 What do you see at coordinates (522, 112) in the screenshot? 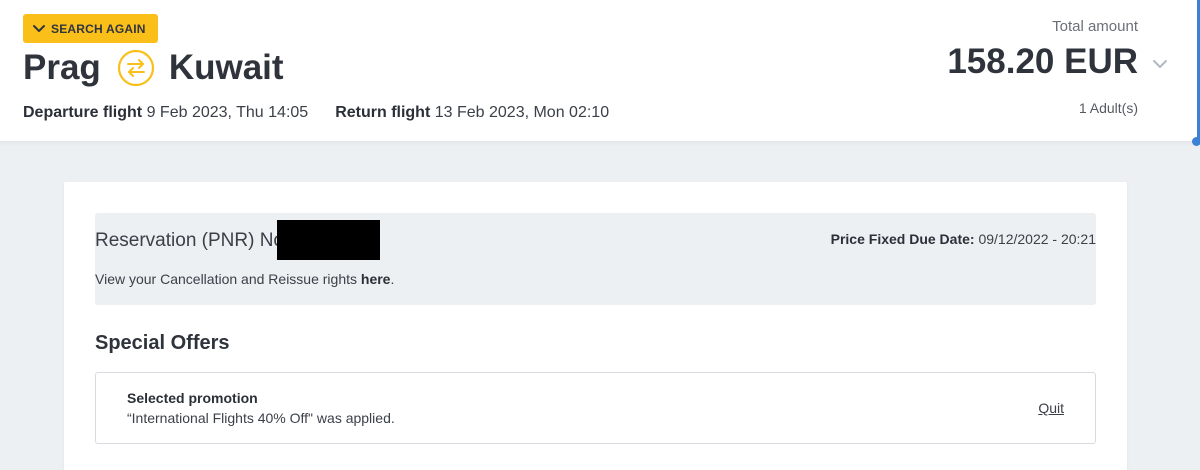
I see `return-value: 13 Feb 2023, Mon 02:10` at bounding box center [522, 112].